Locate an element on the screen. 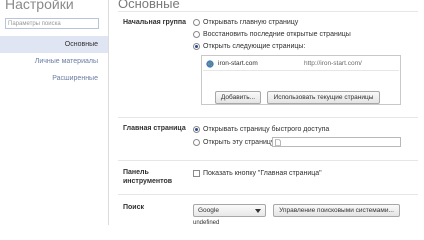 This screenshot has height=240, width=424. toolbar-section-label: Панель инструментов is located at coordinates (147, 177).